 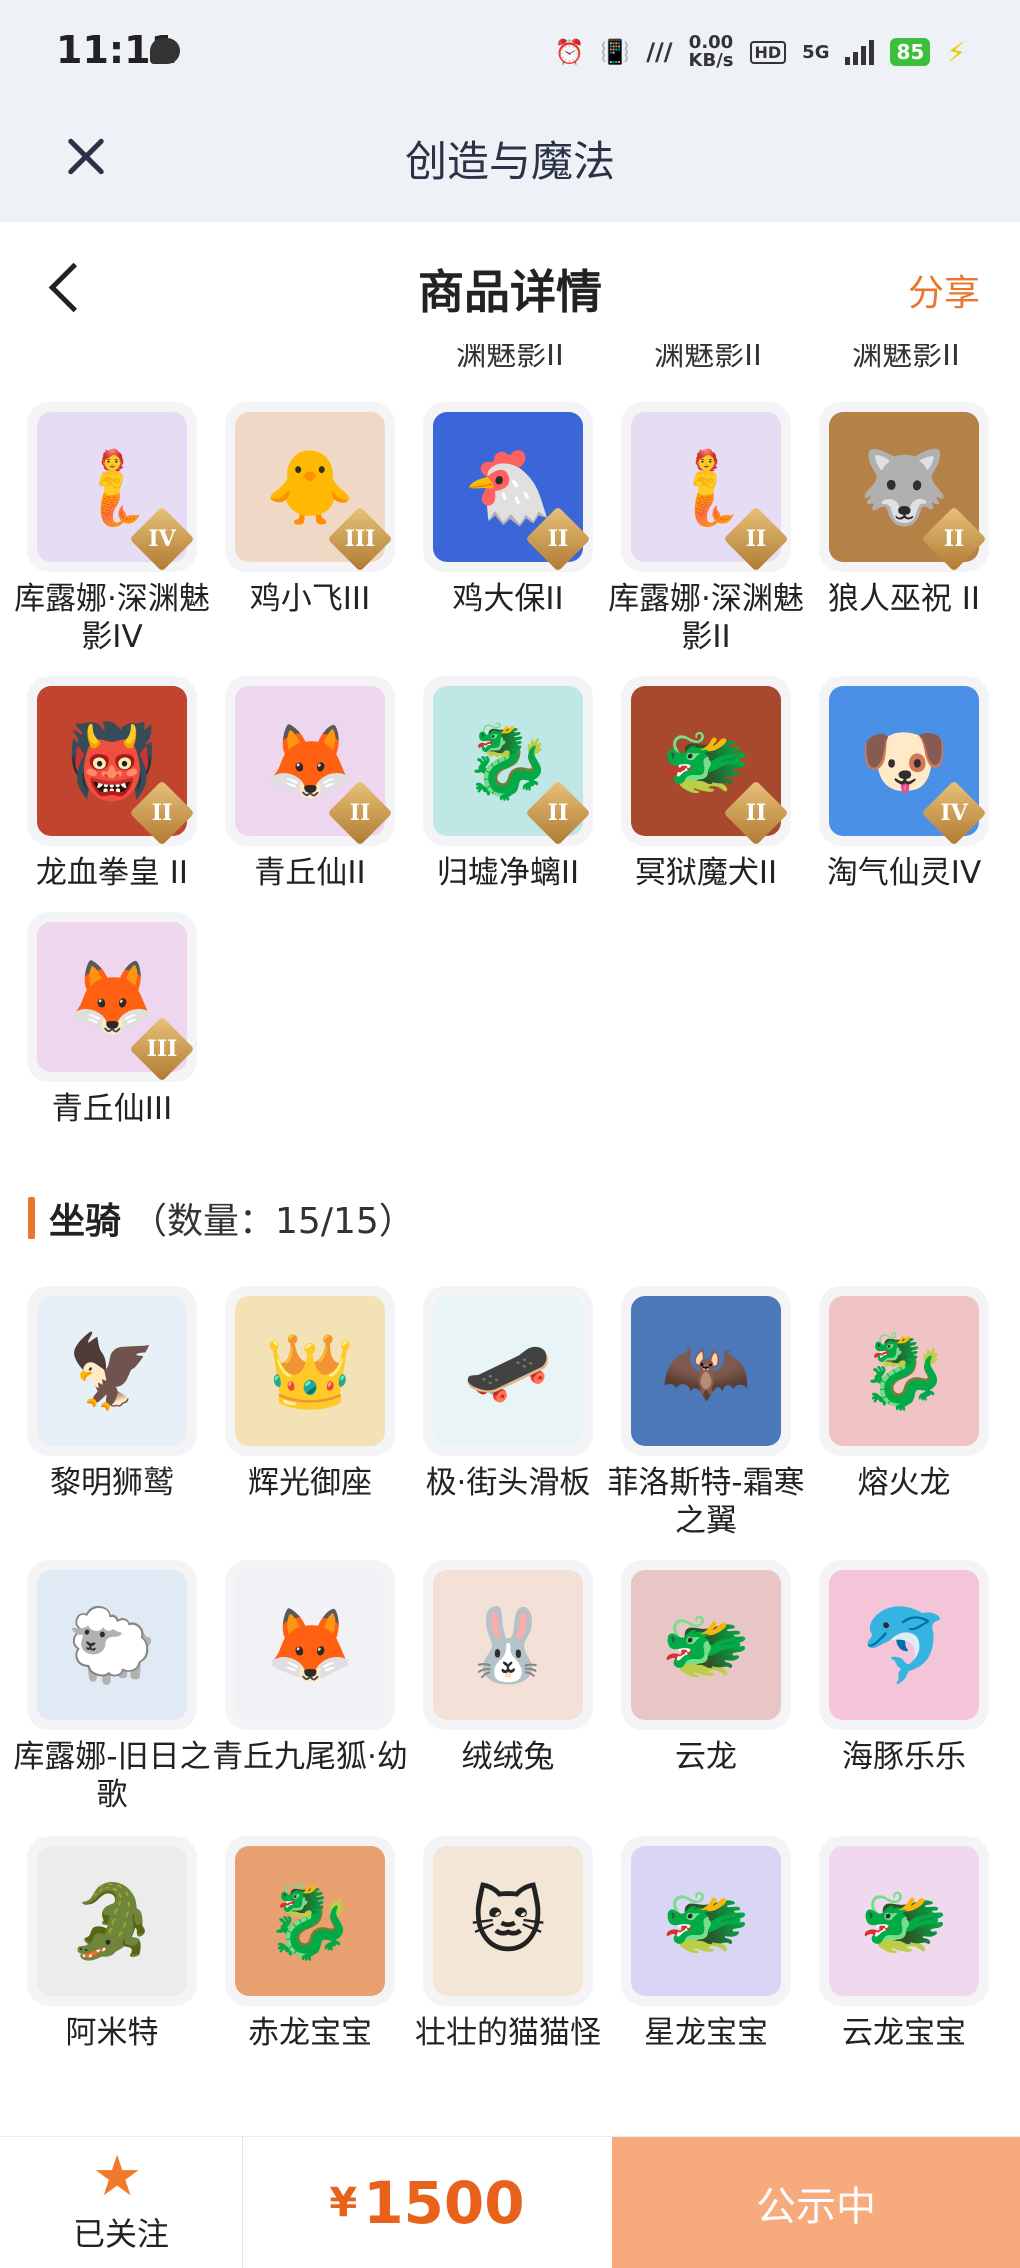 What do you see at coordinates (508, 487) in the screenshot?
I see `item-thumbnail: 🐔 II` at bounding box center [508, 487].